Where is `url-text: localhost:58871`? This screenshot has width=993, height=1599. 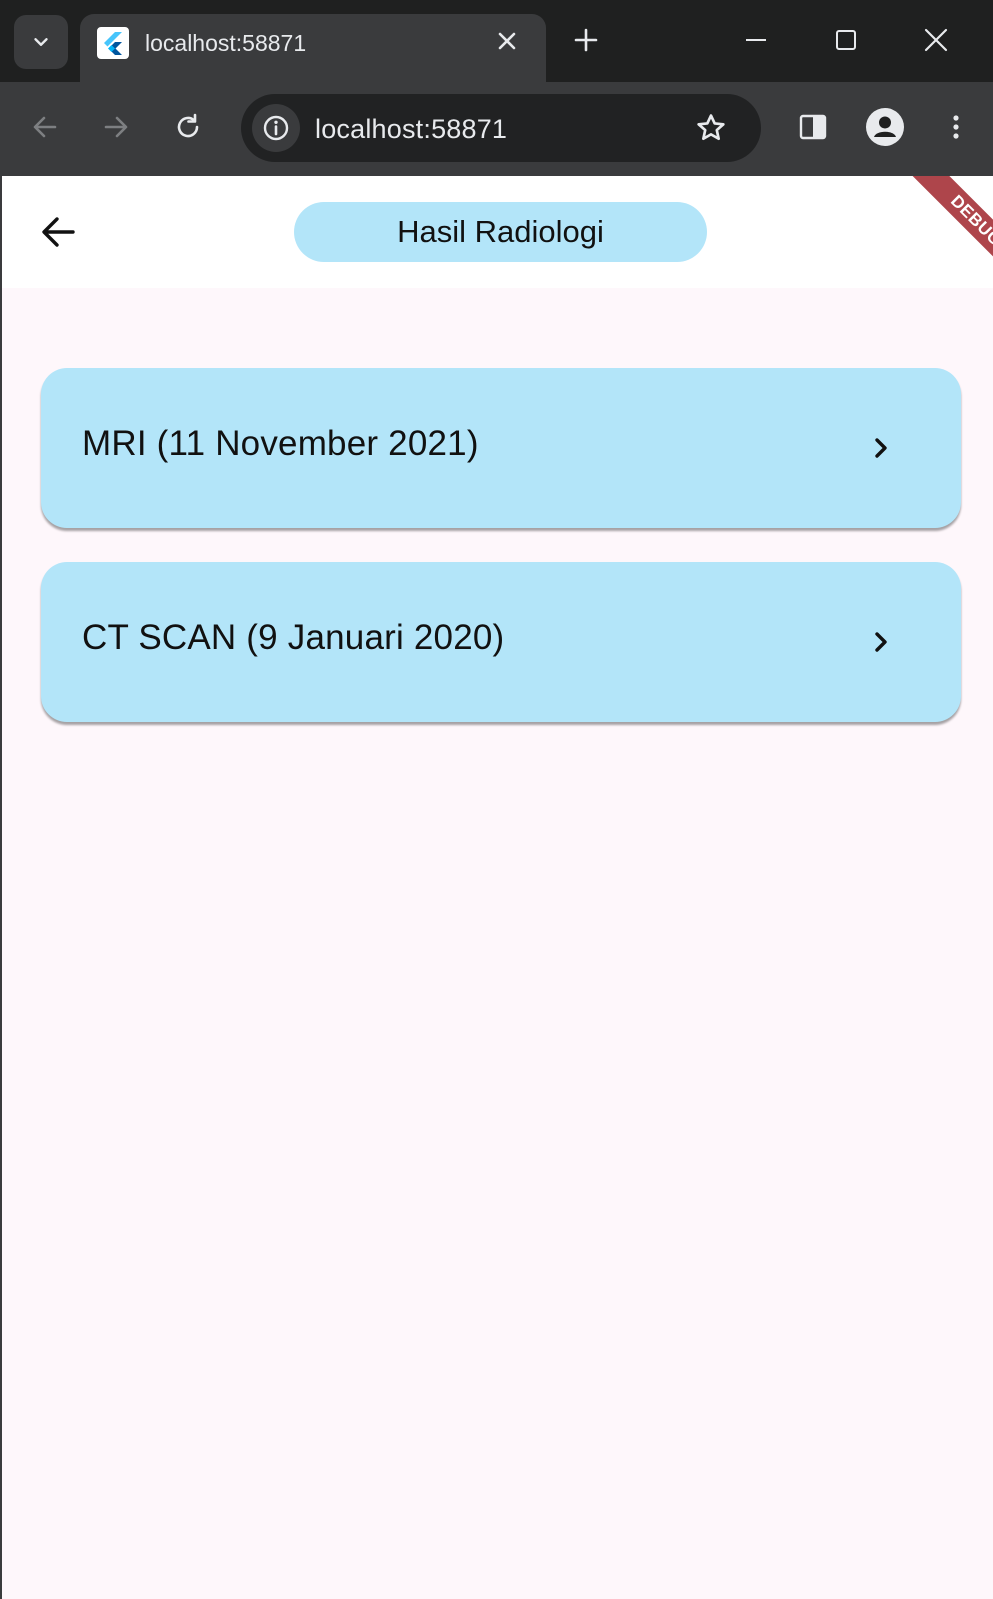 url-text: localhost:58871 is located at coordinates (411, 129).